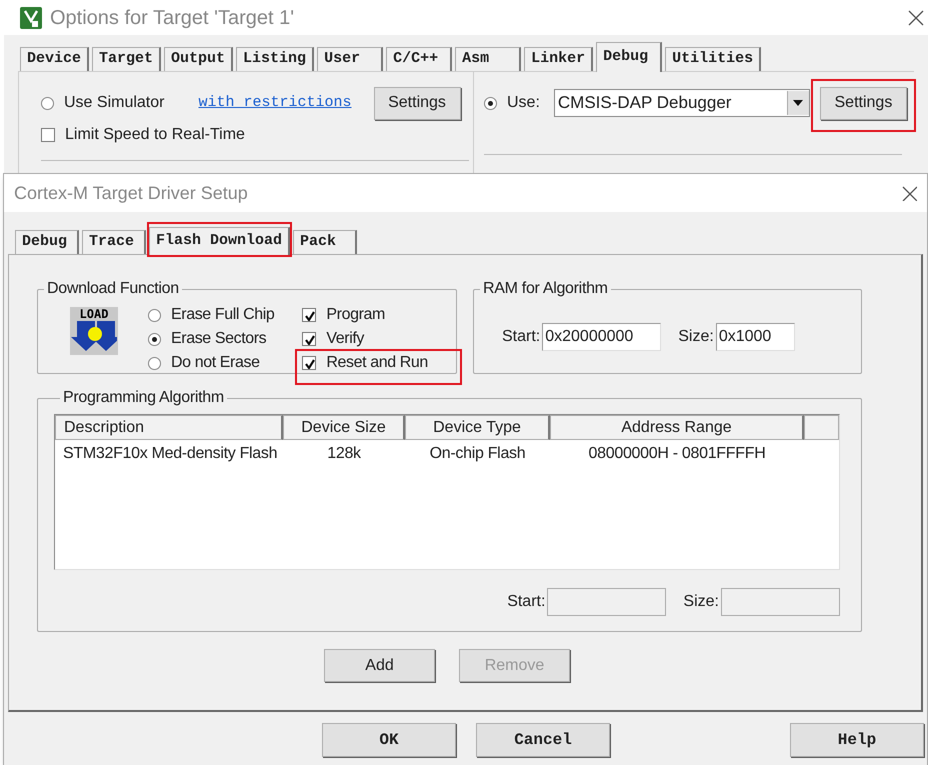  I want to click on window-title: Cortex-M Target Driver Setup, so click(131, 193).